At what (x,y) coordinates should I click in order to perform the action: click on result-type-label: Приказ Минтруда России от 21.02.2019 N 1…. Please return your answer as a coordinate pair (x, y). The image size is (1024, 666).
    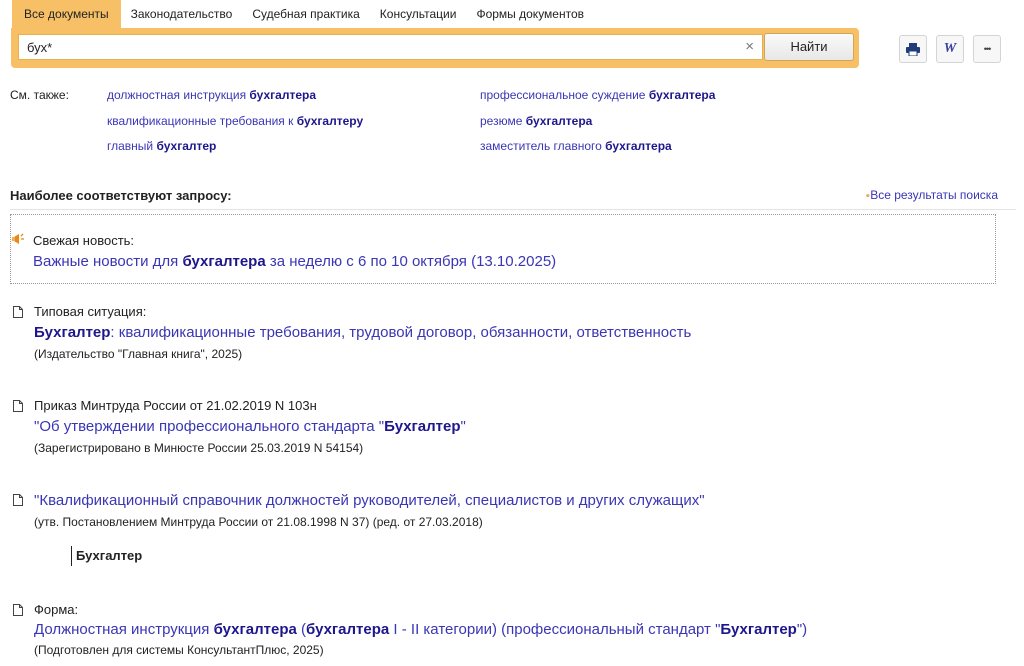
    Looking at the image, I should click on (175, 405).